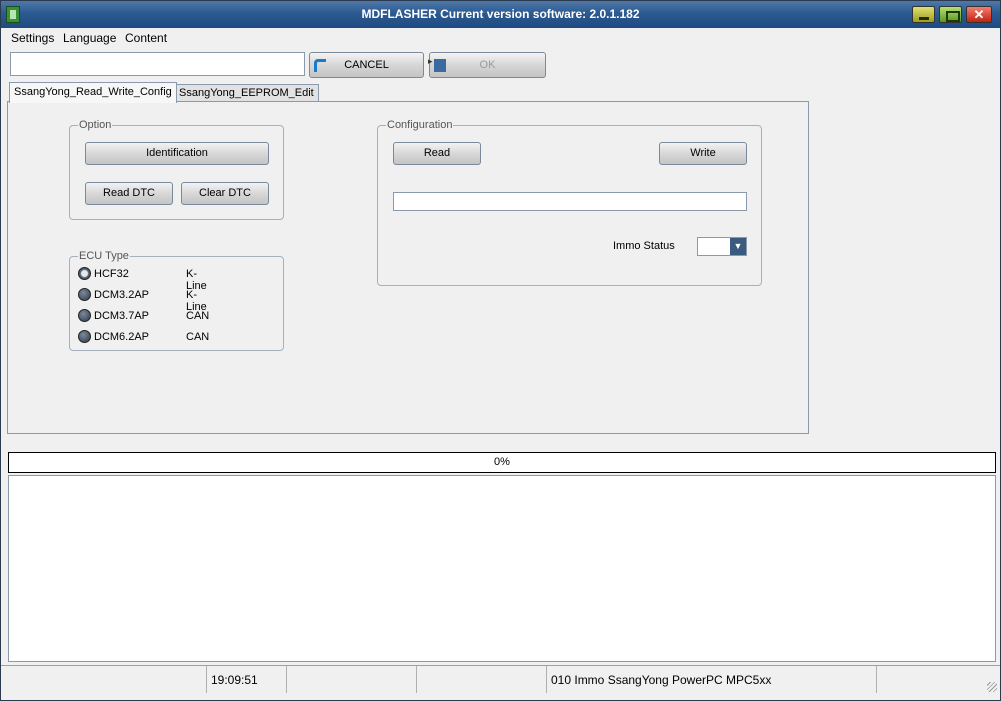  I want to click on minimize-button, so click(923, 14).